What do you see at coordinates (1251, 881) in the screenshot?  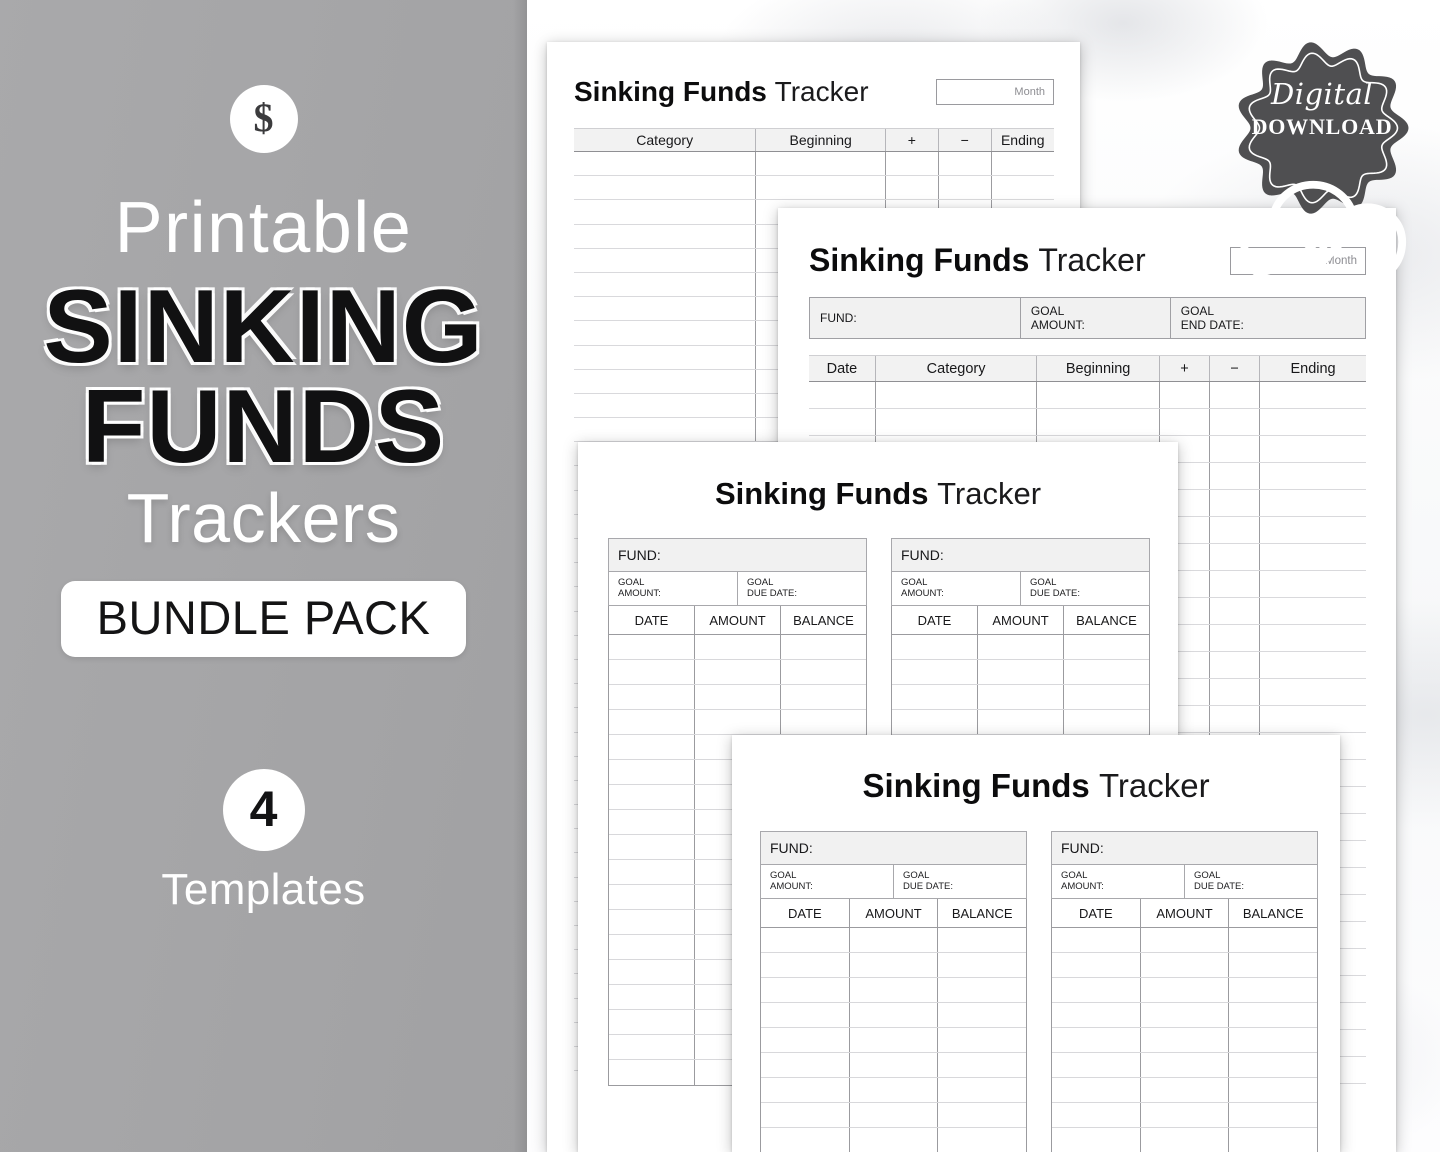 I see `goal-due-date-field: GOAL DUE DATE:` at bounding box center [1251, 881].